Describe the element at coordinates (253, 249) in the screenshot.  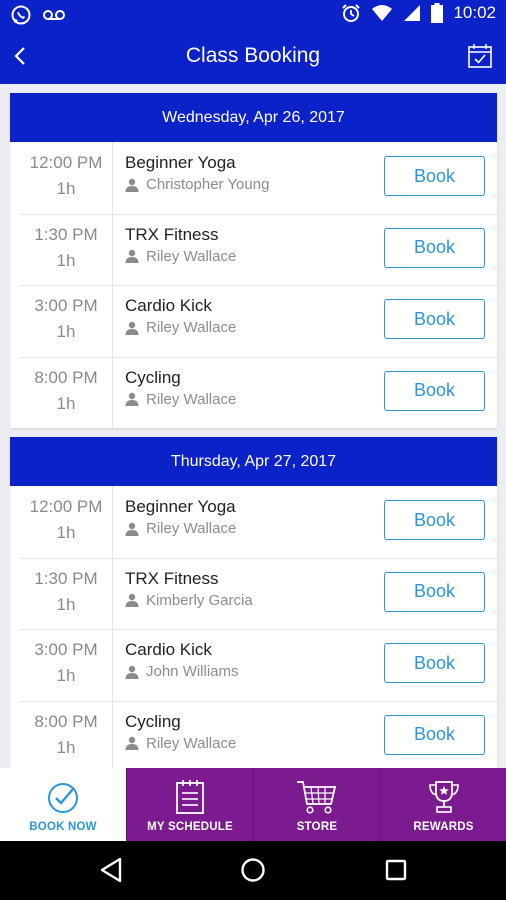
I see `class-row: 1:30 PM 1h TRX Fitness Riley Wallace Book` at that location.